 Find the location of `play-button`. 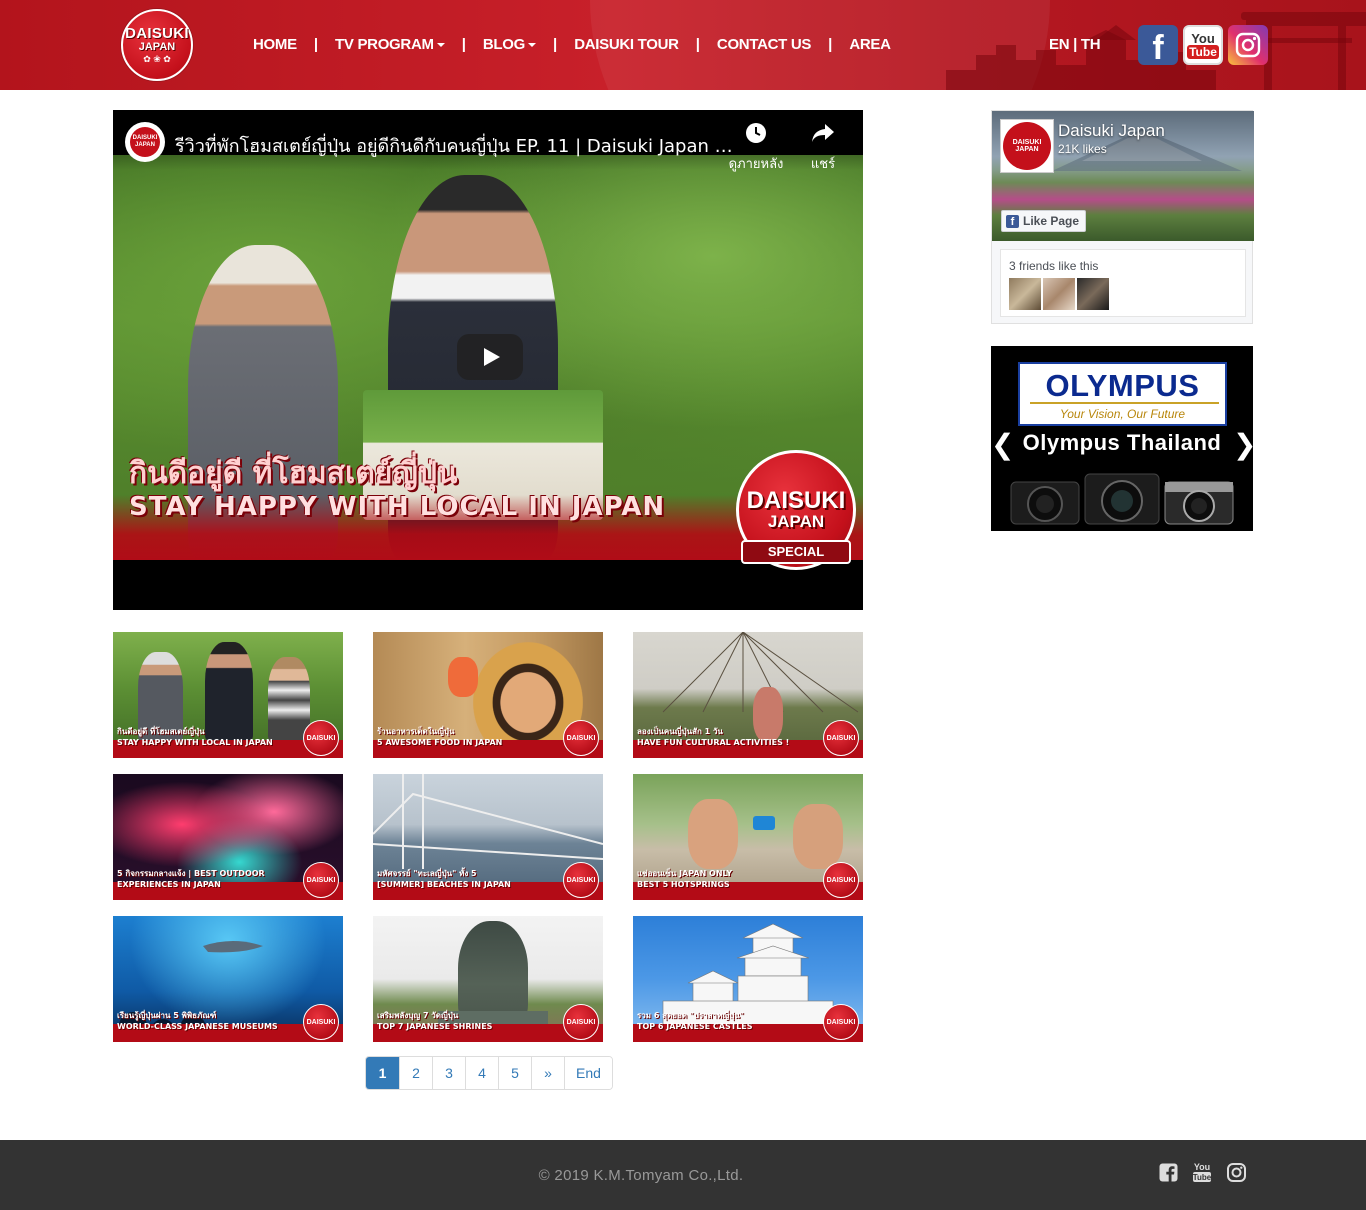

play-button is located at coordinates (490, 357).